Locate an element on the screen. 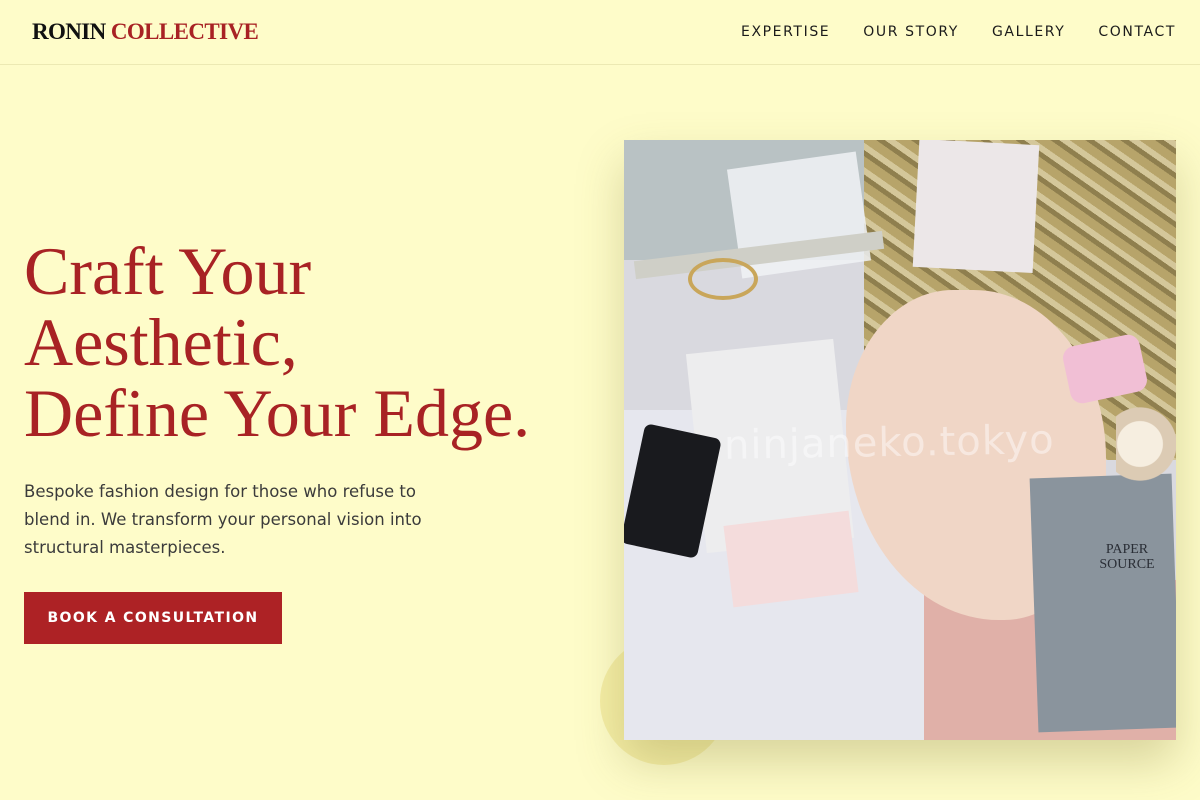  nav-link-contact: CONTACT is located at coordinates (1137, 32).